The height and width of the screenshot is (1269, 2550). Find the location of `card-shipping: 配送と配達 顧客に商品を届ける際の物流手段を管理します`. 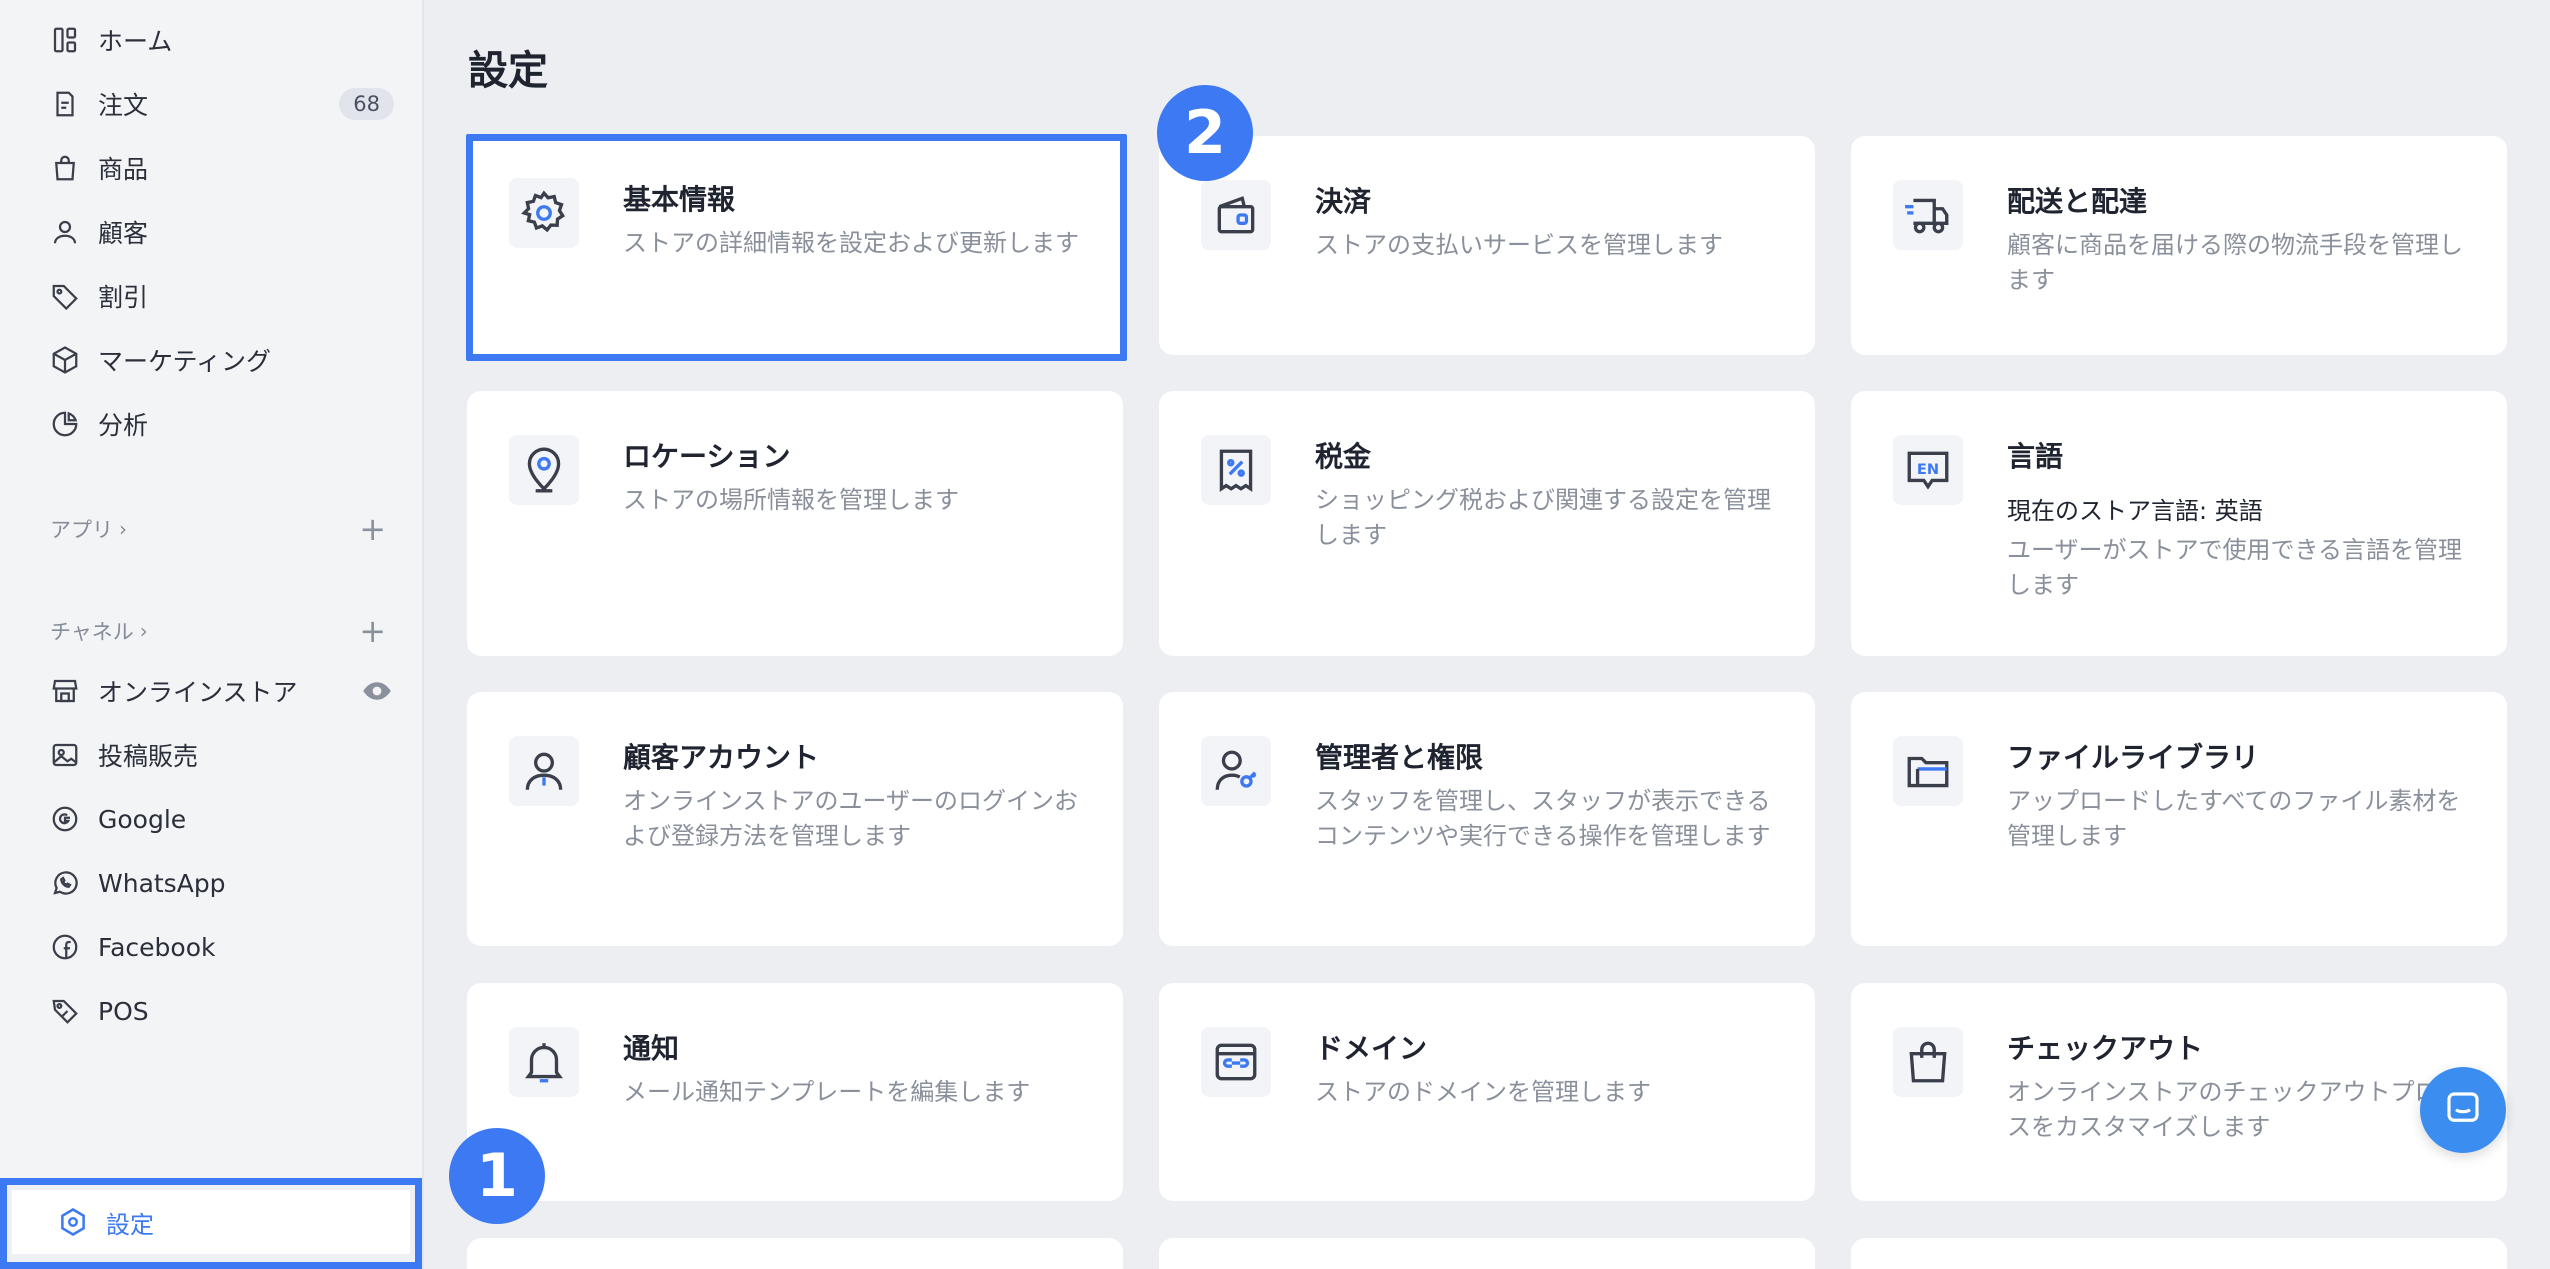

card-shipping: 配送と配達 顧客に商品を届ける際の物流手段を管理します is located at coordinates (2179, 245).